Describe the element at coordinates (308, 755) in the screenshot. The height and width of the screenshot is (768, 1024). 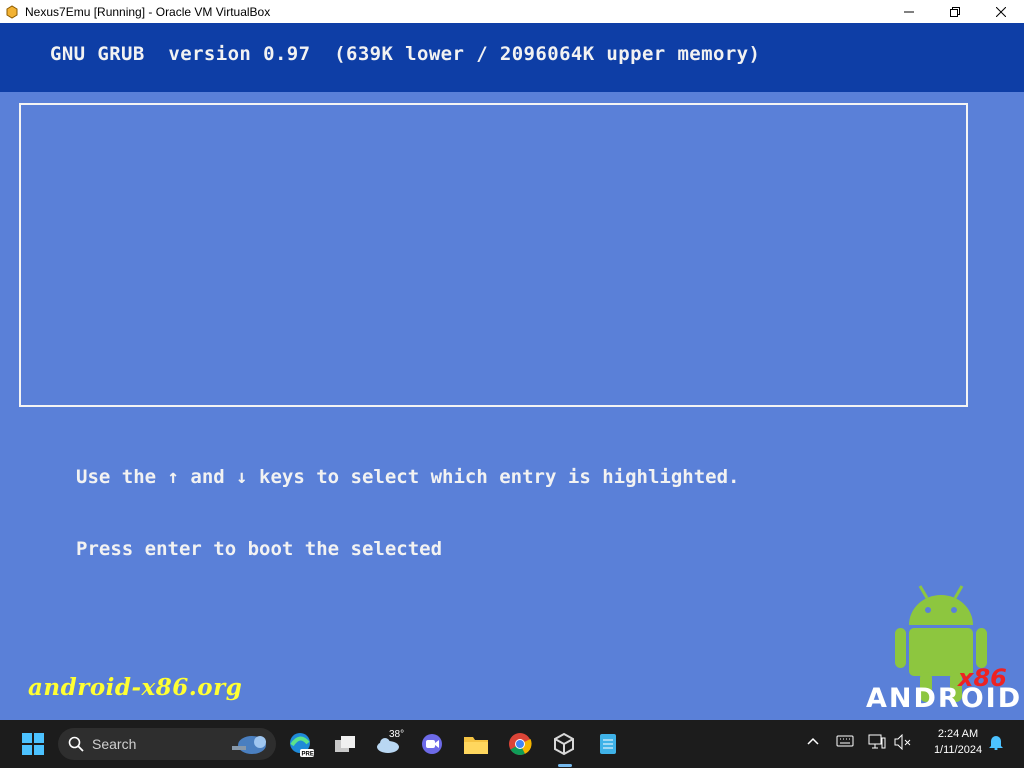
I see `svg-text: PRE` at that location.